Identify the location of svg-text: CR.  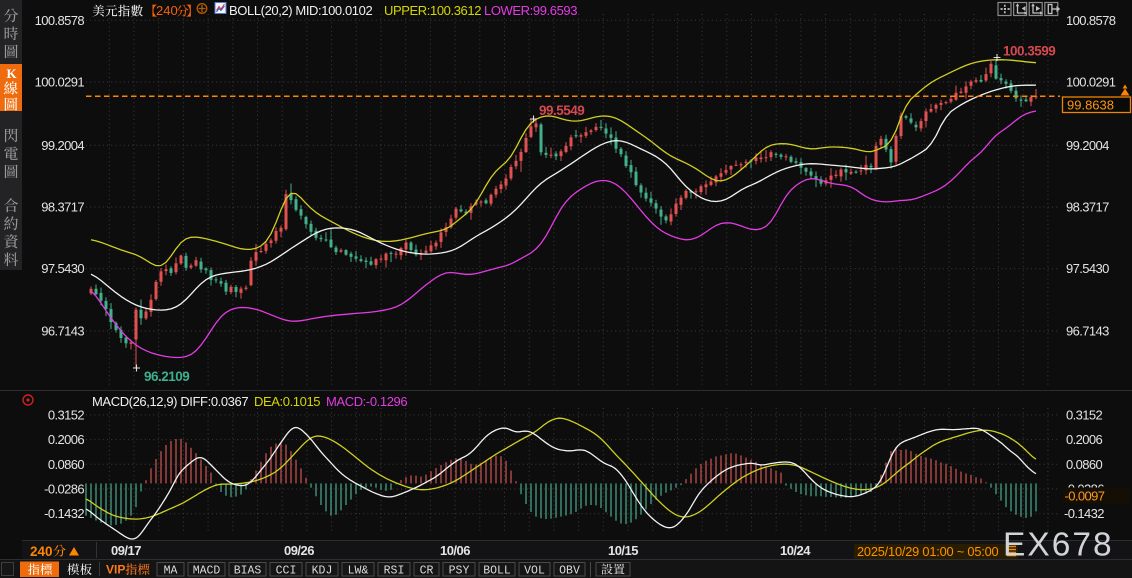
(427, 571).